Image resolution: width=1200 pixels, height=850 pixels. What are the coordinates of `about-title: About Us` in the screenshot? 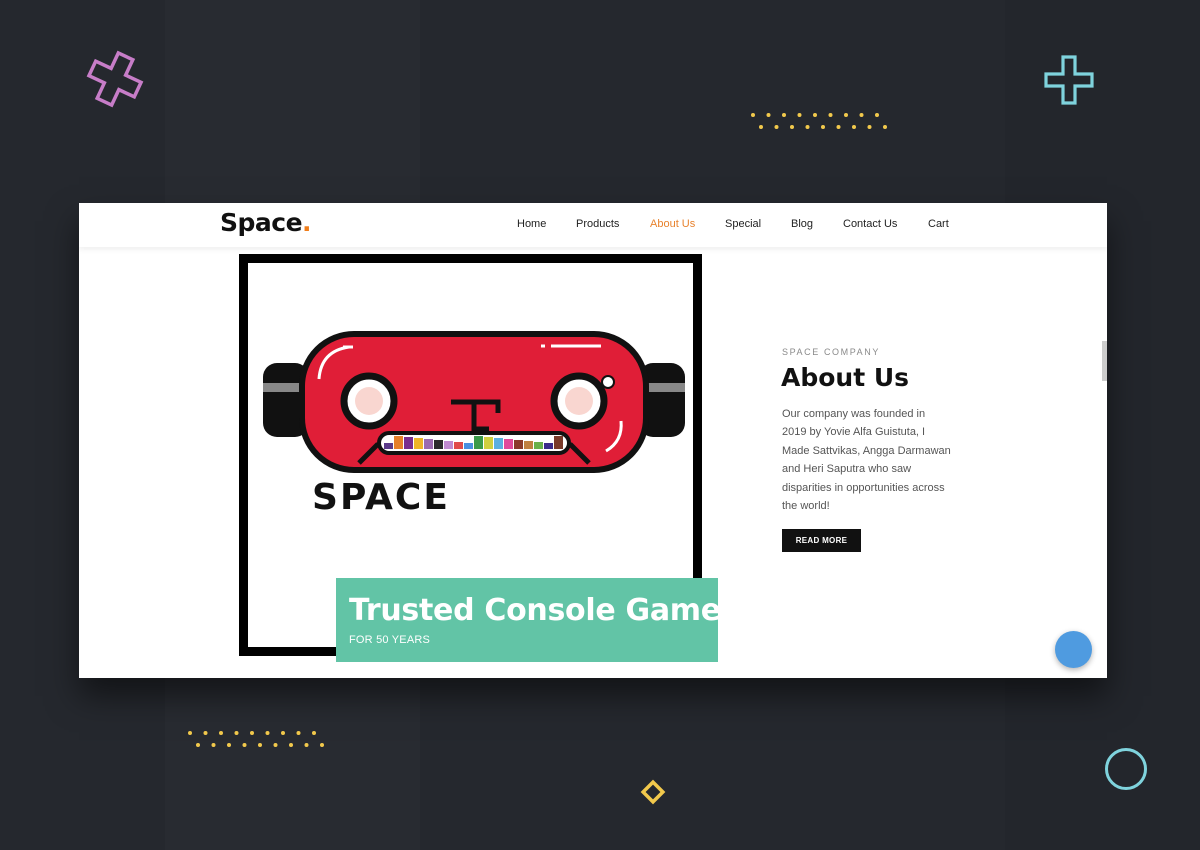 It's located at (845, 377).